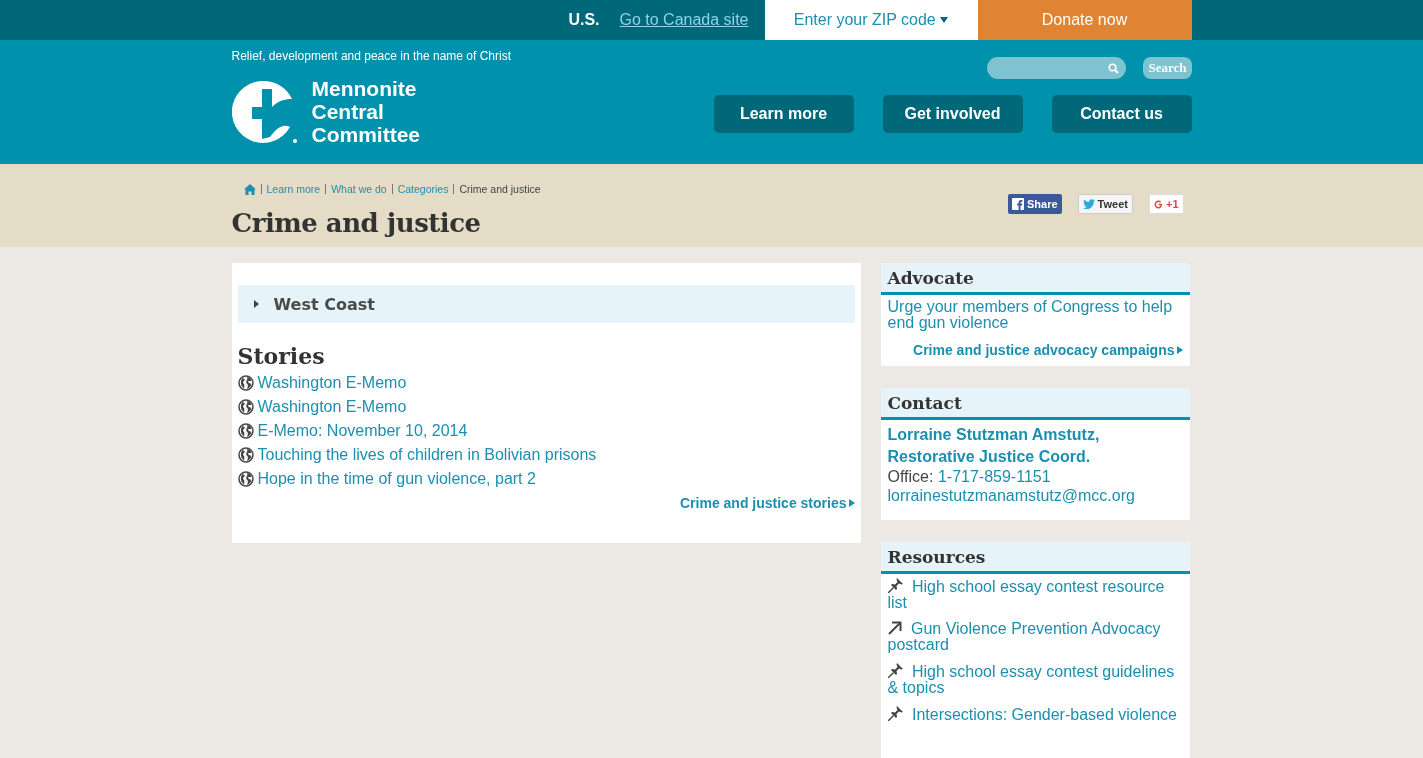 Image resolution: width=1423 pixels, height=758 pixels. What do you see at coordinates (1035, 279) in the screenshot?
I see `card-heading: Advocate` at bounding box center [1035, 279].